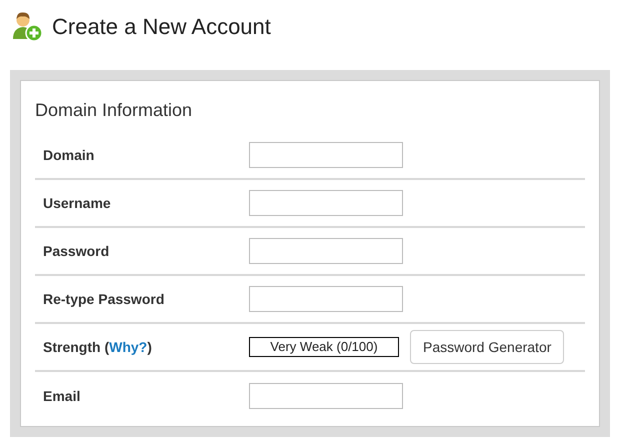 This screenshot has height=444, width=620. Describe the element at coordinates (68, 154) in the screenshot. I see `field-label: Domain` at that location.